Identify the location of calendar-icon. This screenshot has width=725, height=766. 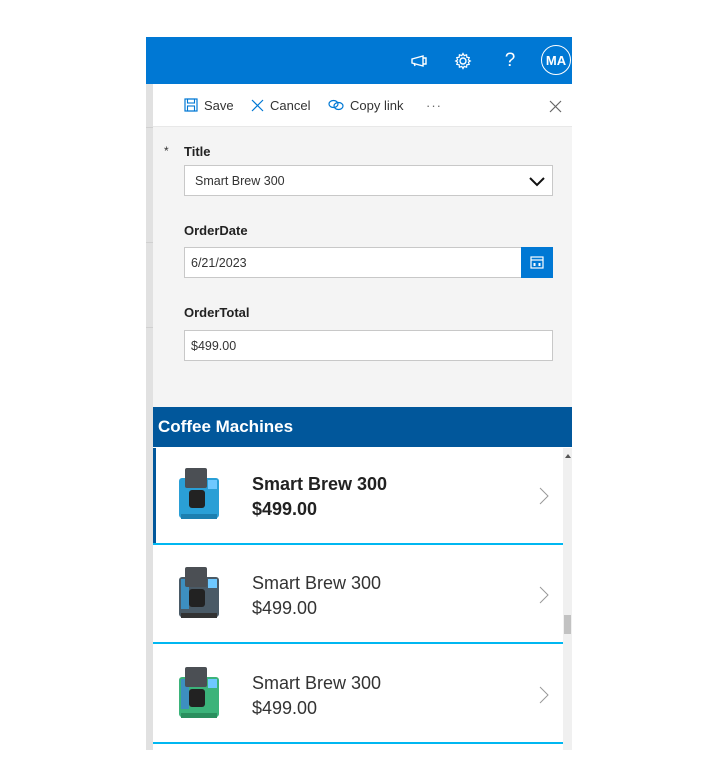
(537, 262).